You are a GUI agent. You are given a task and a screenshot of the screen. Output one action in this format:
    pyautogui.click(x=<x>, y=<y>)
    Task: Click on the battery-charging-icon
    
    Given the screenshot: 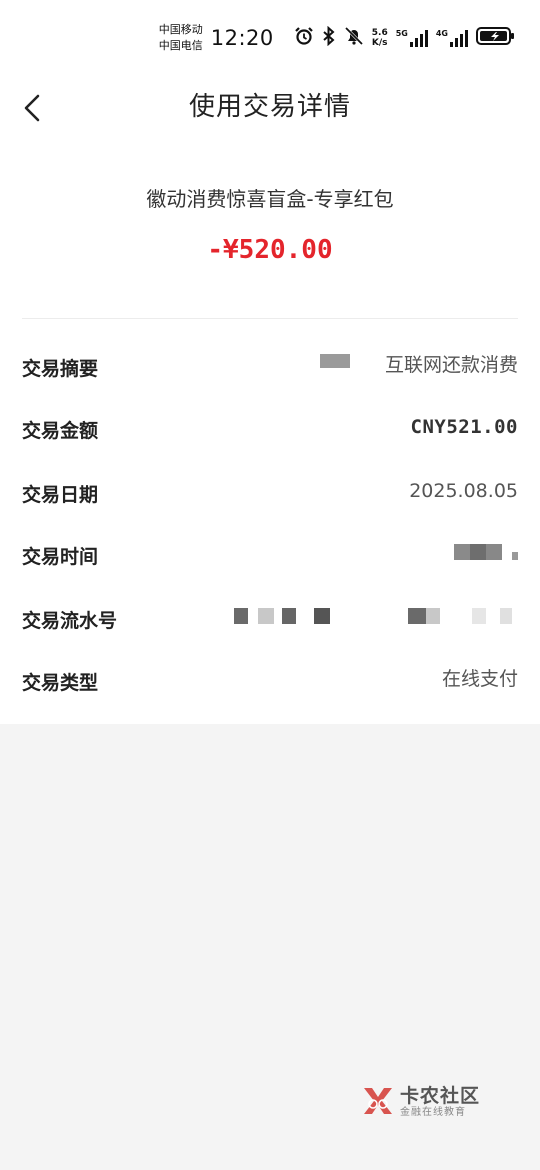 What is the action you would take?
    pyautogui.click(x=496, y=38)
    